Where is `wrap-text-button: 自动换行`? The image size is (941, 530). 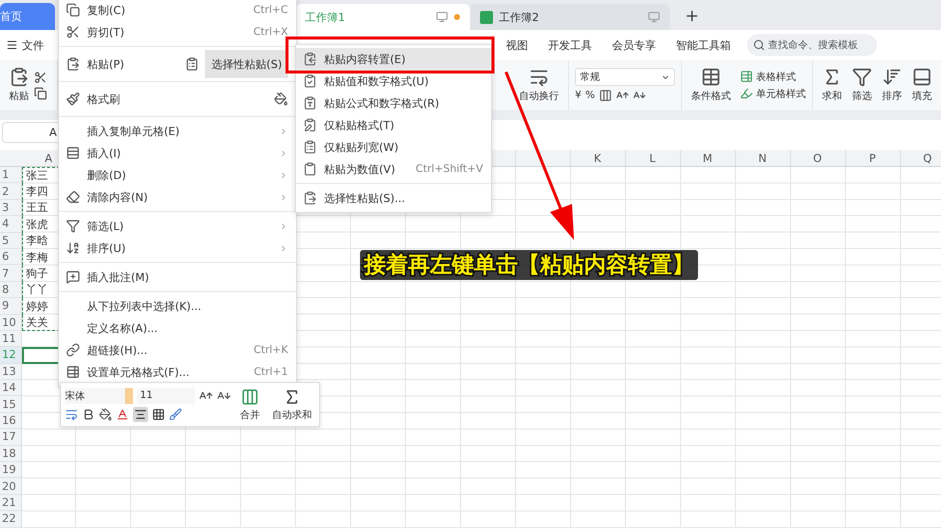 wrap-text-button: 自动换行 is located at coordinates (539, 85).